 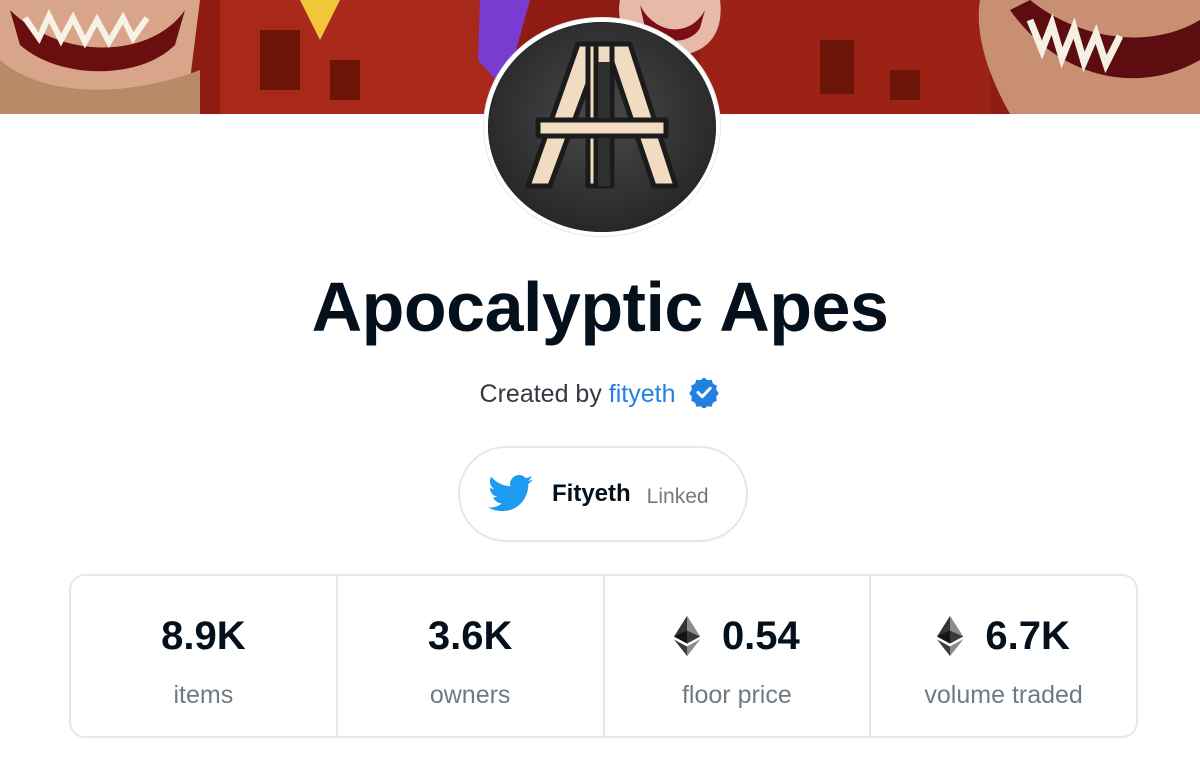 I want to click on collection-logo, so click(x=602, y=127).